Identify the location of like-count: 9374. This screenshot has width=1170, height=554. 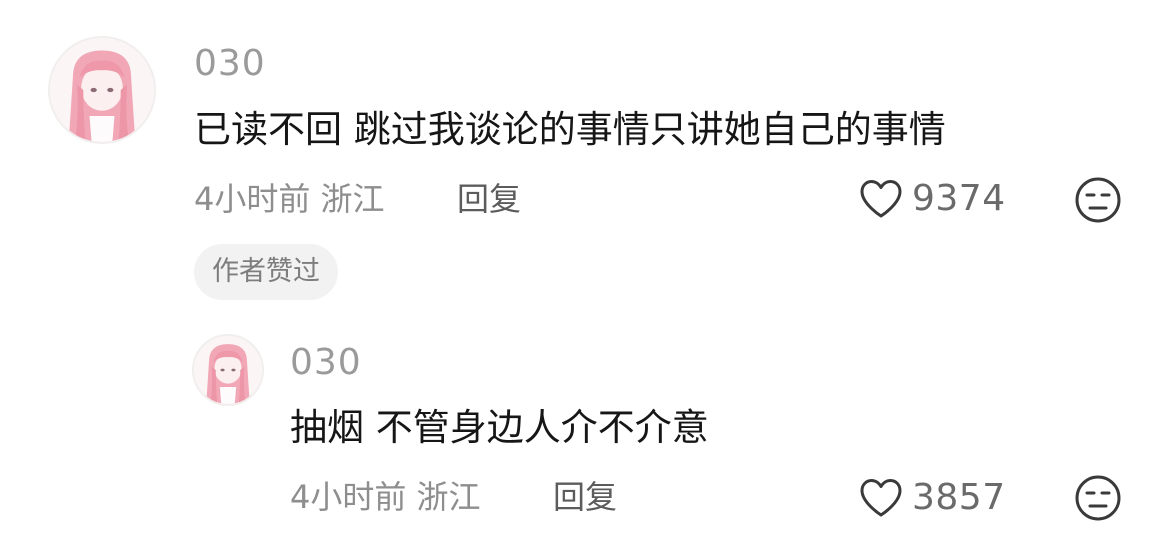
(959, 198).